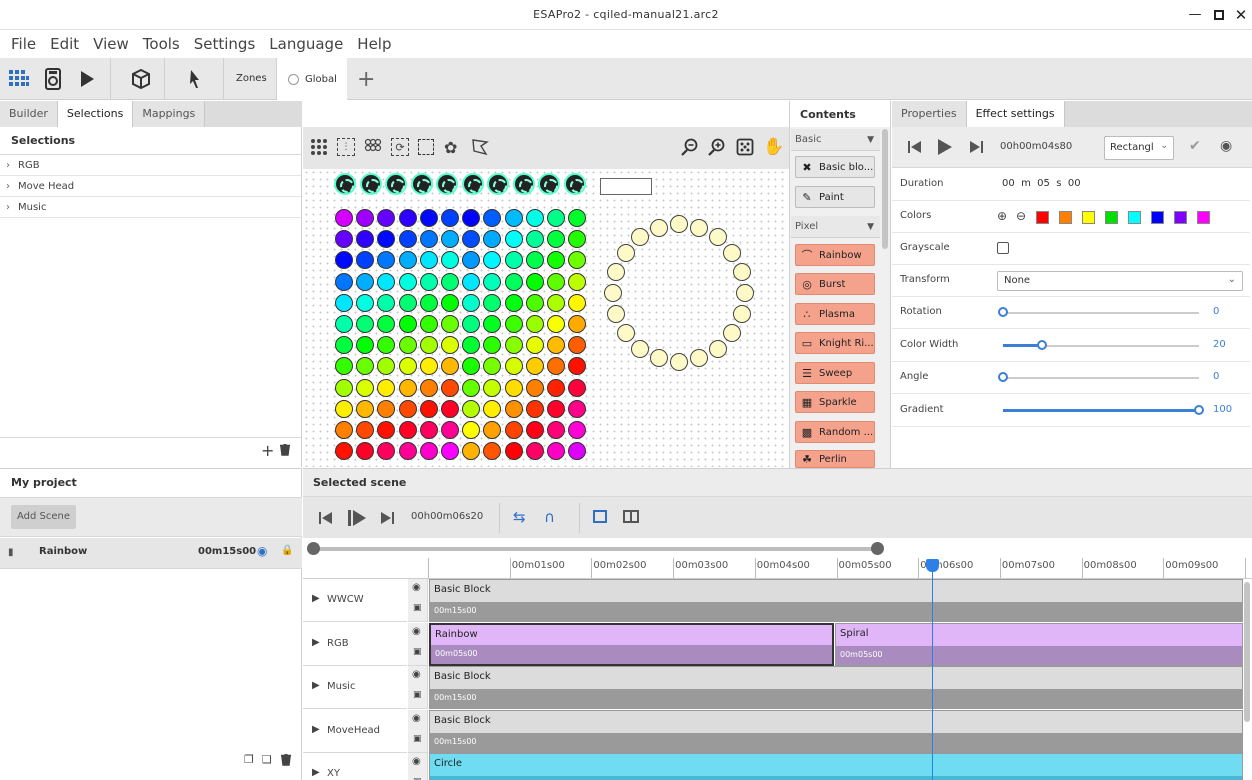  What do you see at coordinates (400, 147) in the screenshot?
I see `circle-select-icon: ⟳` at bounding box center [400, 147].